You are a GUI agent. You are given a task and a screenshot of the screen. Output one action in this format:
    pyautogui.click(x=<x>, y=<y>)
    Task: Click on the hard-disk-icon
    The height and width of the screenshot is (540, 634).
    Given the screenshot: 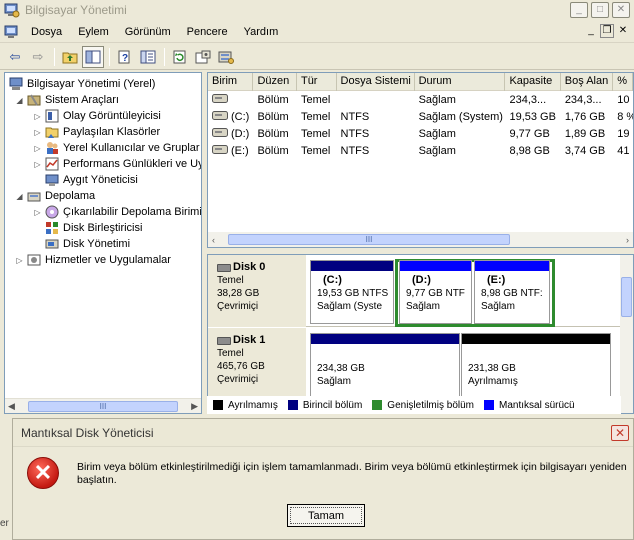 What is the action you would take?
    pyautogui.click(x=224, y=267)
    